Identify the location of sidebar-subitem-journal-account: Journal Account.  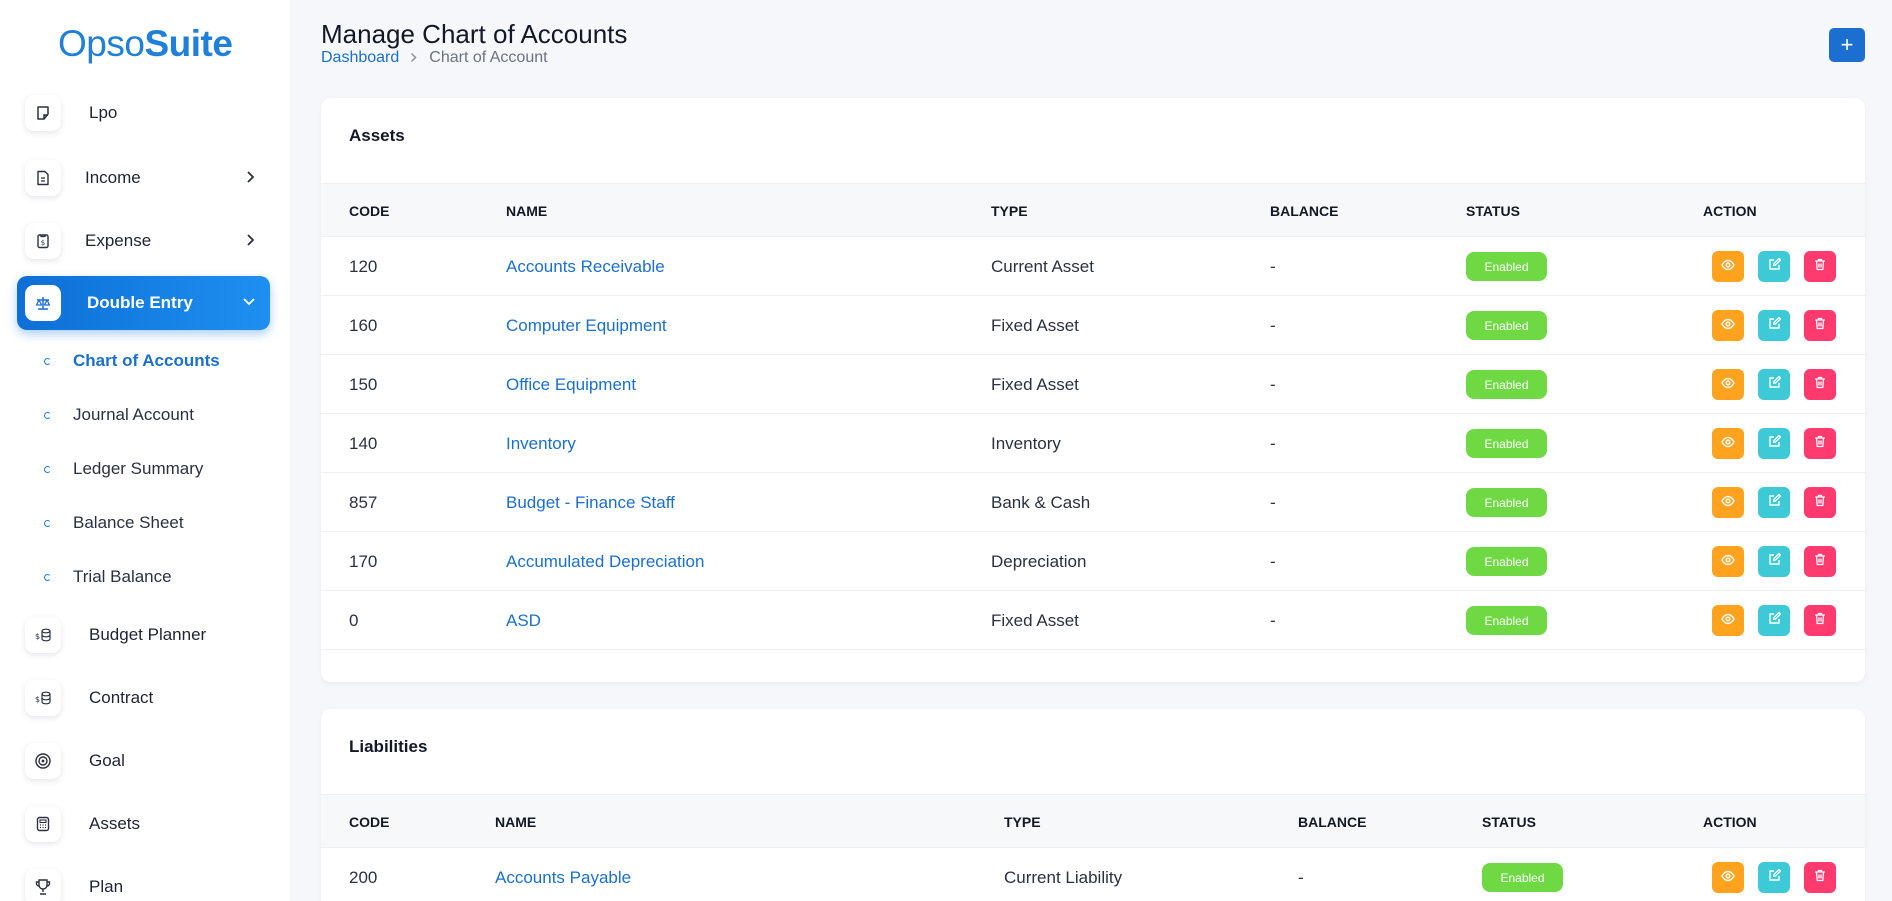
(119, 415).